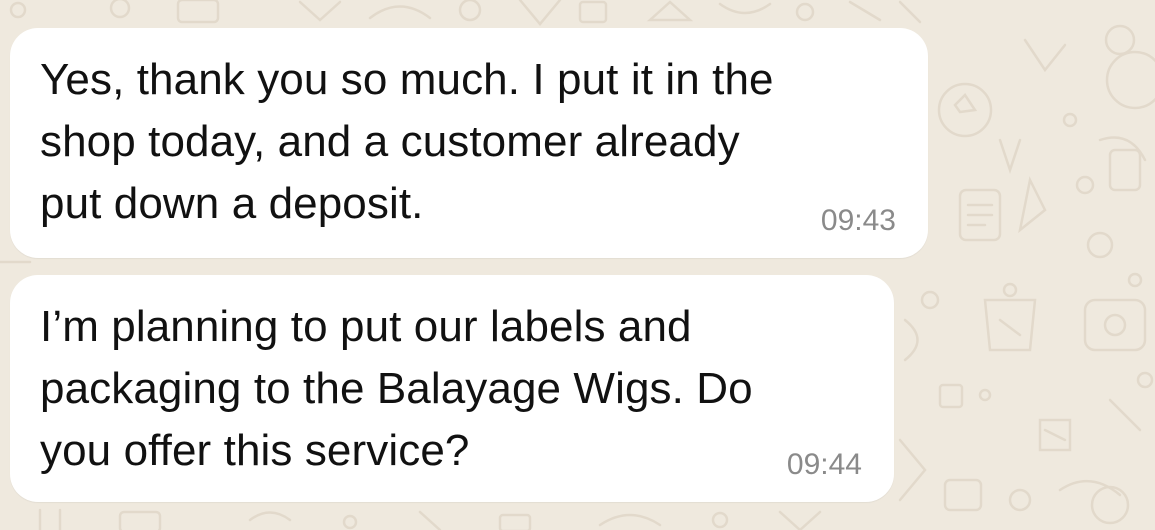  I want to click on message-timestamp: 09:44, so click(824, 464).